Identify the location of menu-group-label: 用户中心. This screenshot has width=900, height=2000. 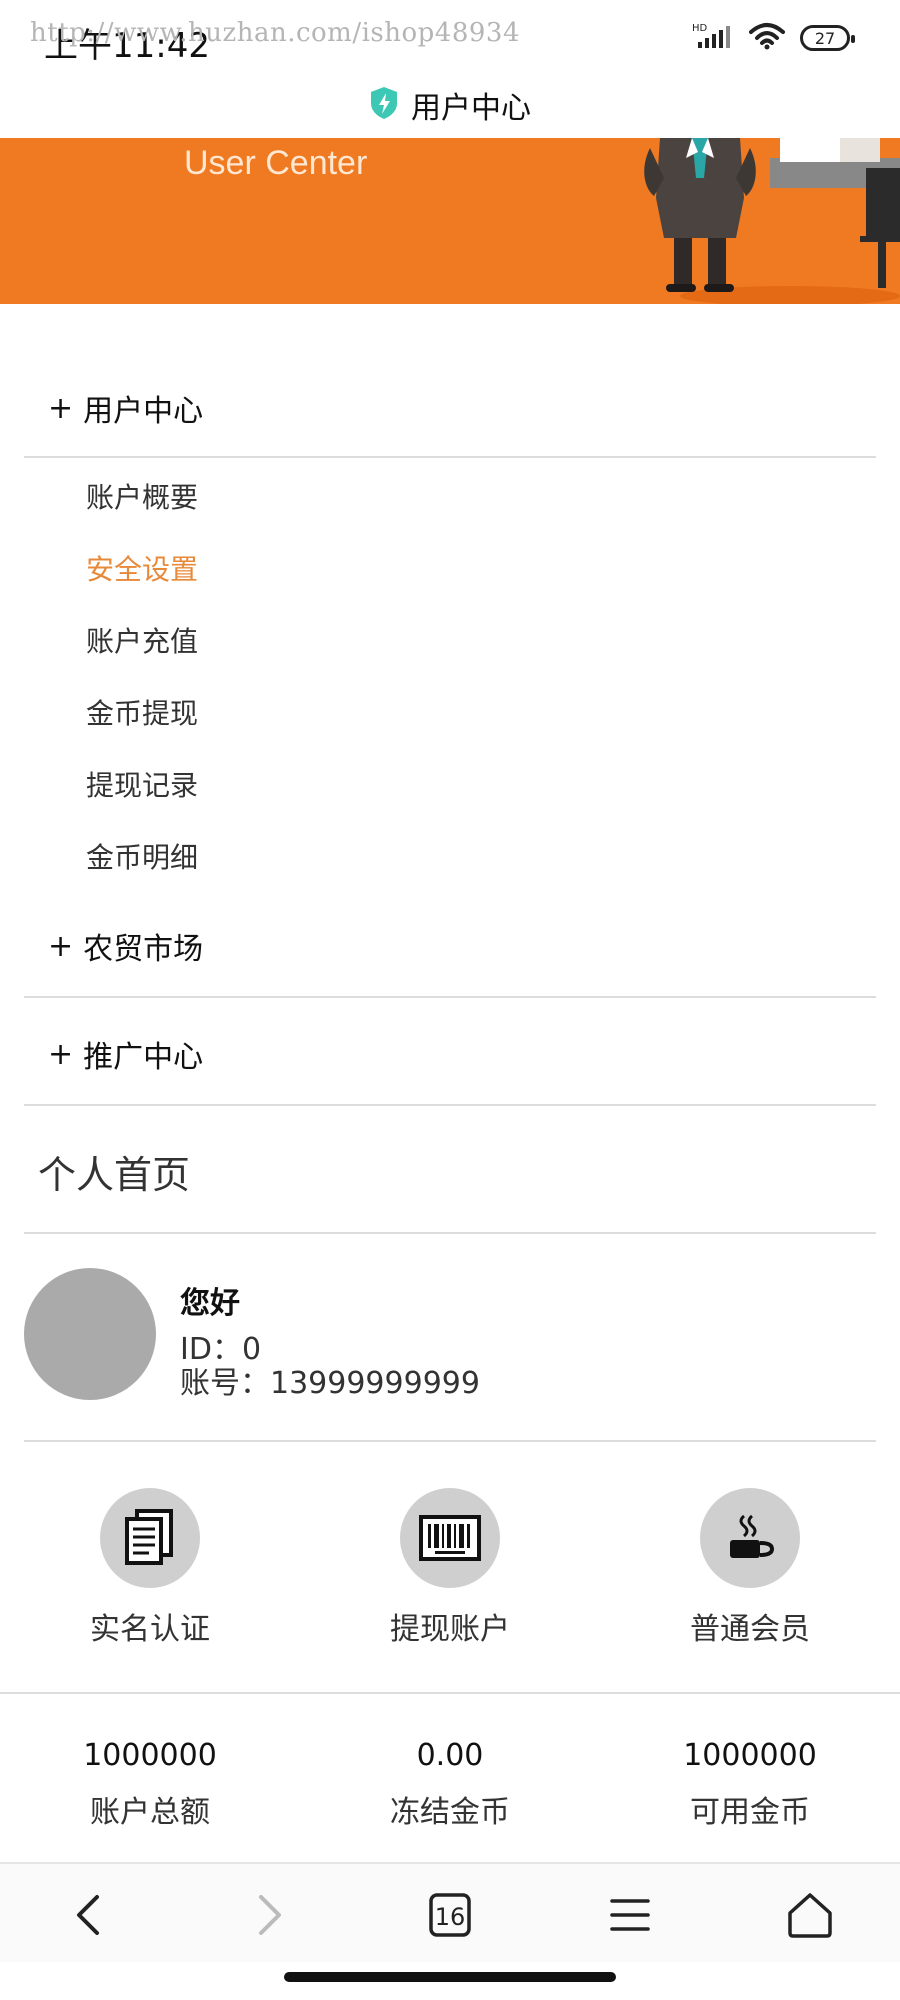
(143, 411).